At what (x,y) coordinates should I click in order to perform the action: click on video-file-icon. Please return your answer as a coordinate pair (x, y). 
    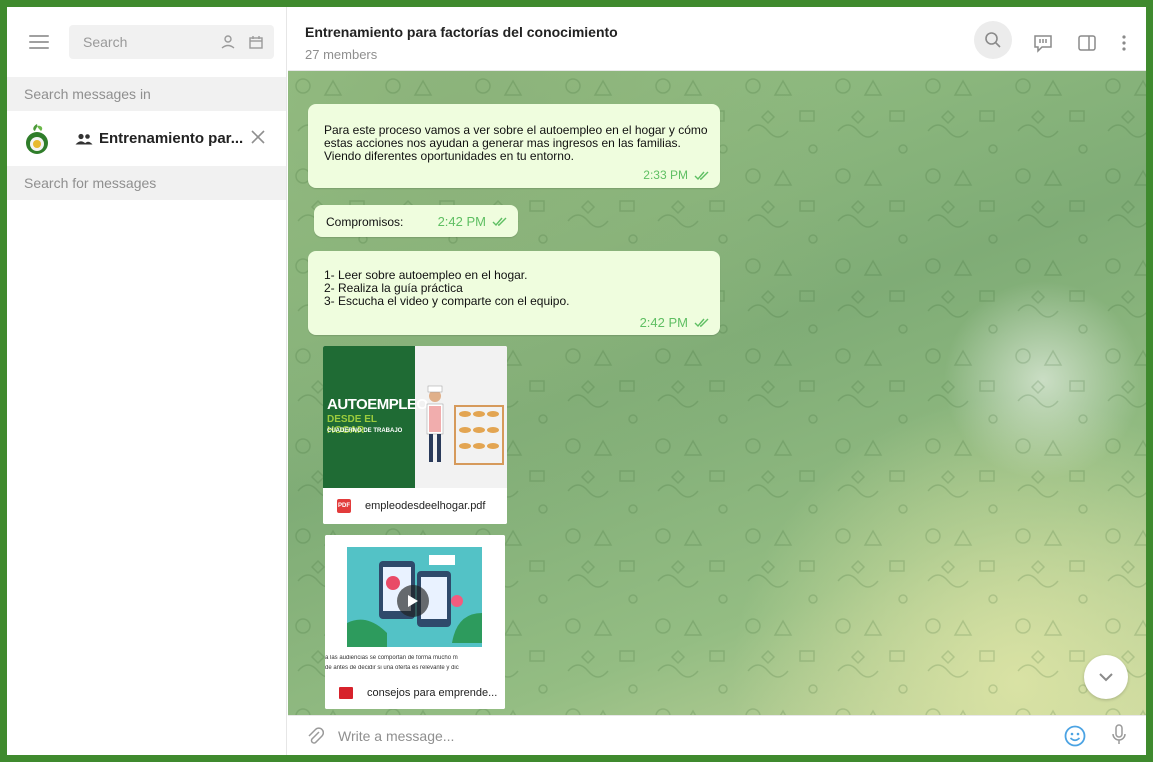
    Looking at the image, I should click on (346, 693).